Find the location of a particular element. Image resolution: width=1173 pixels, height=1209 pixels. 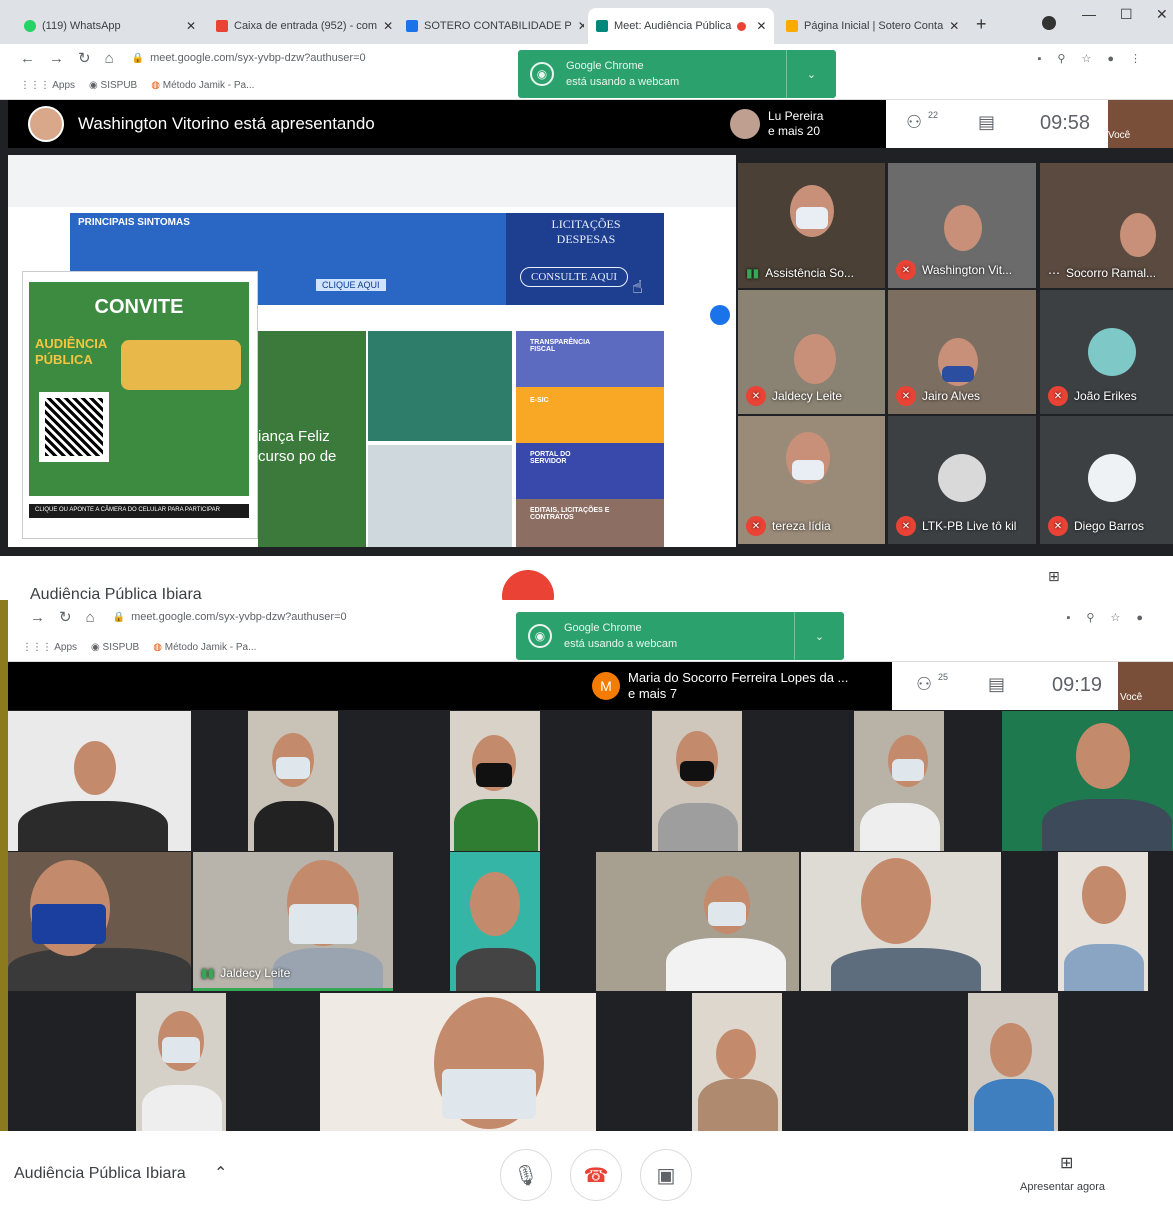

others-count: e mais 7 is located at coordinates (653, 693).